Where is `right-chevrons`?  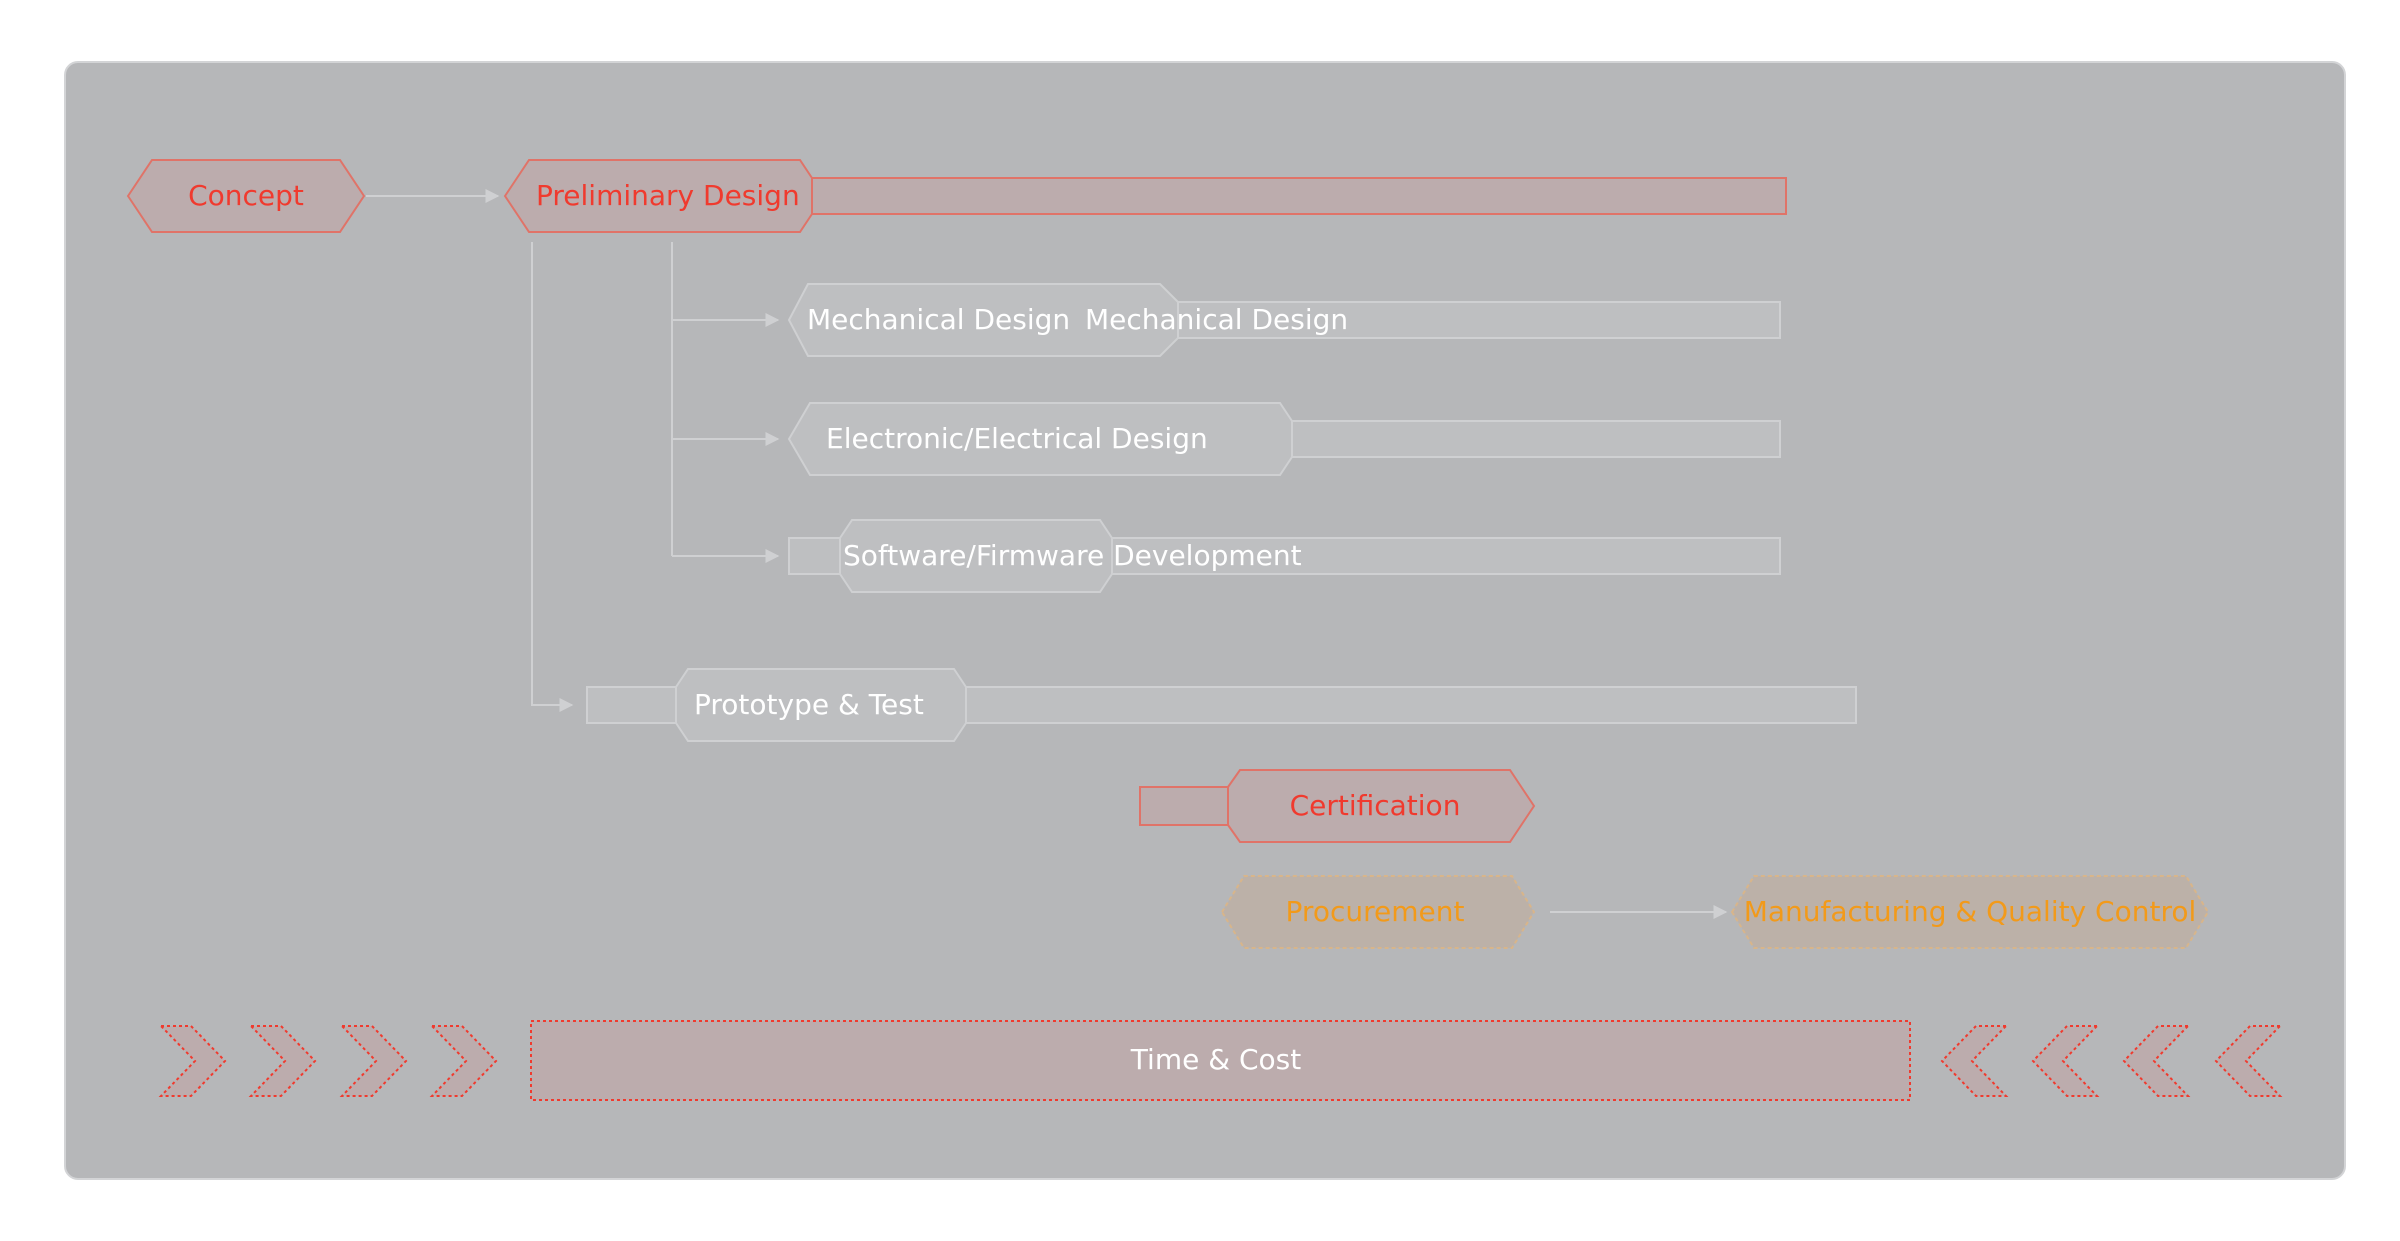
right-chevrons is located at coordinates (2111, 1061).